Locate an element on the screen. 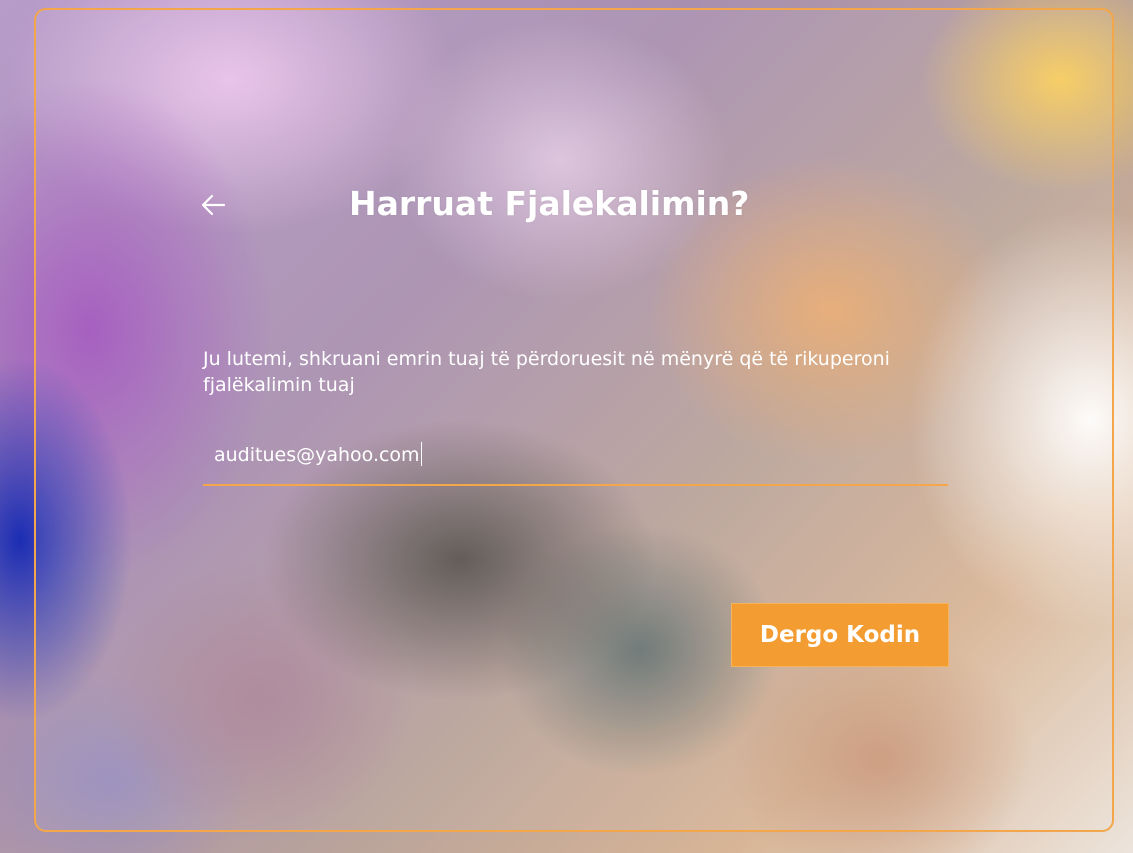  back-arrow-icon is located at coordinates (214, 205).